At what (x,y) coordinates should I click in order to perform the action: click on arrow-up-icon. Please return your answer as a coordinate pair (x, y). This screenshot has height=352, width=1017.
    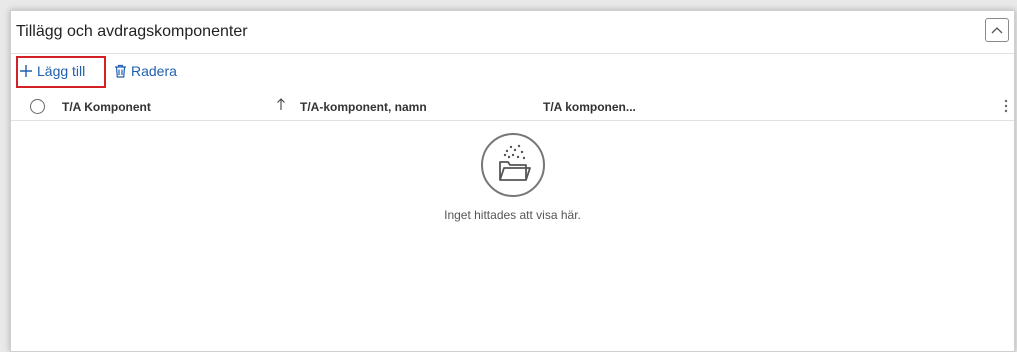
    Looking at the image, I should click on (281, 104).